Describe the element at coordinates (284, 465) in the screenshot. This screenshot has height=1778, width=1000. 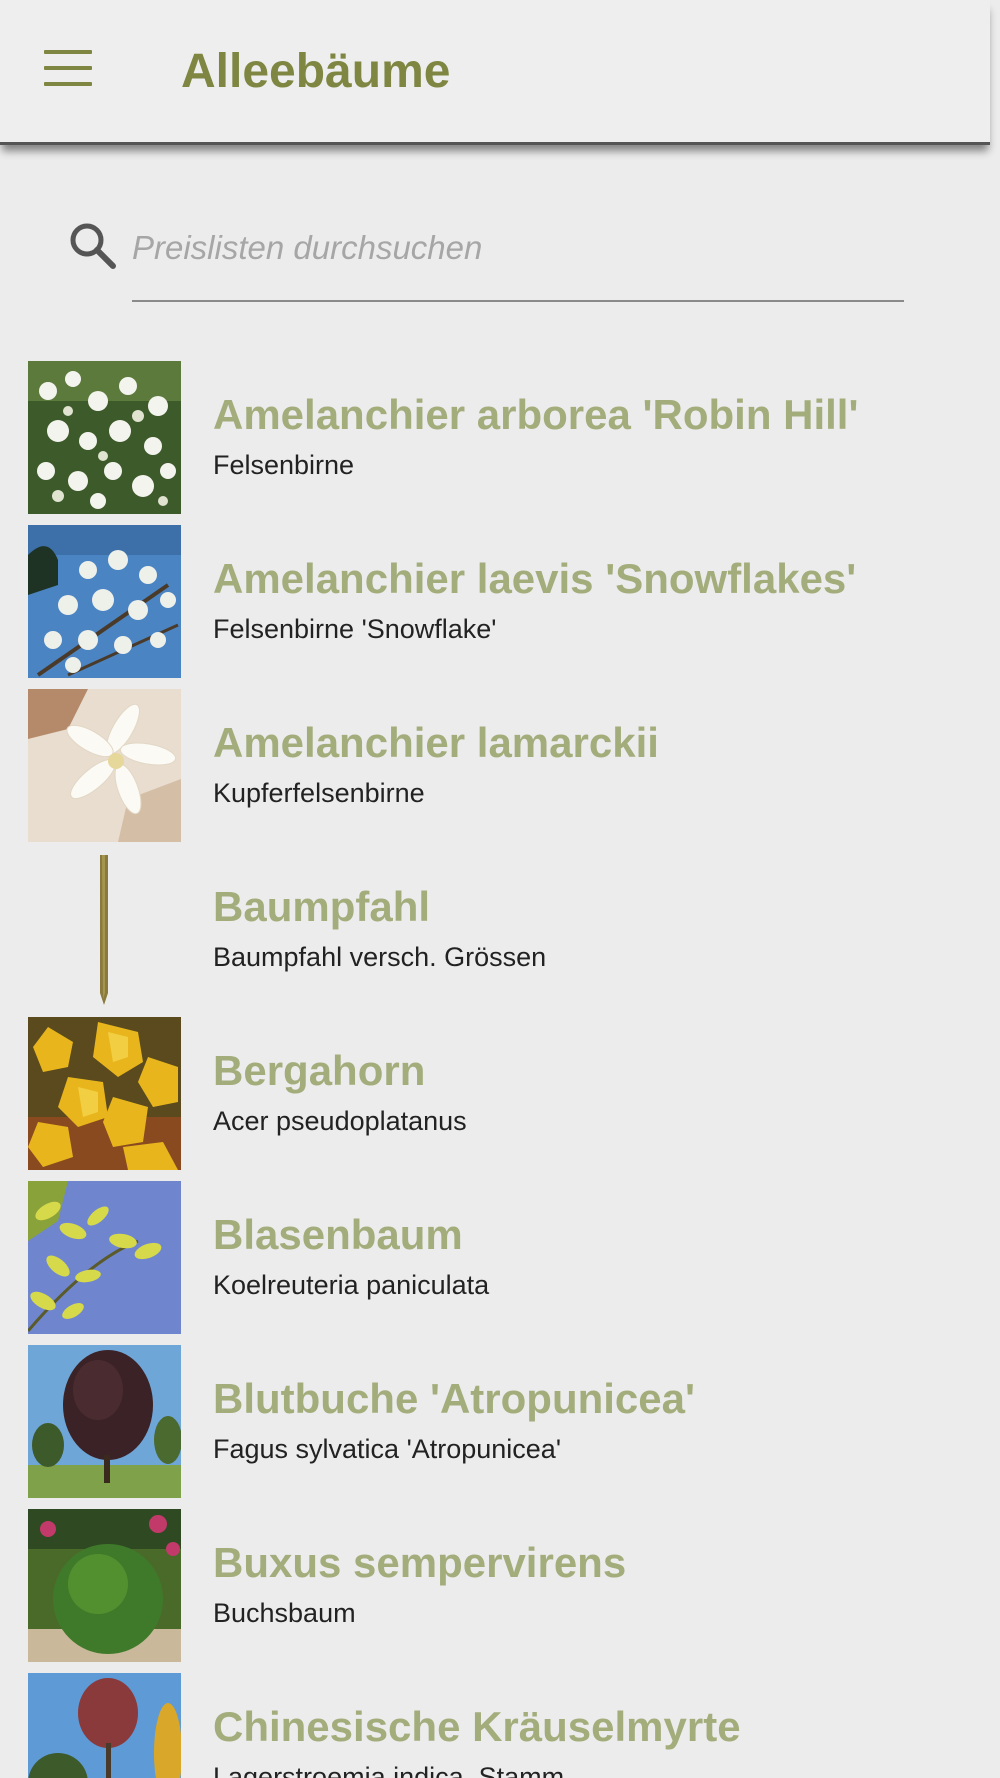
I see `item-subtitle: Felsenbirne` at that location.